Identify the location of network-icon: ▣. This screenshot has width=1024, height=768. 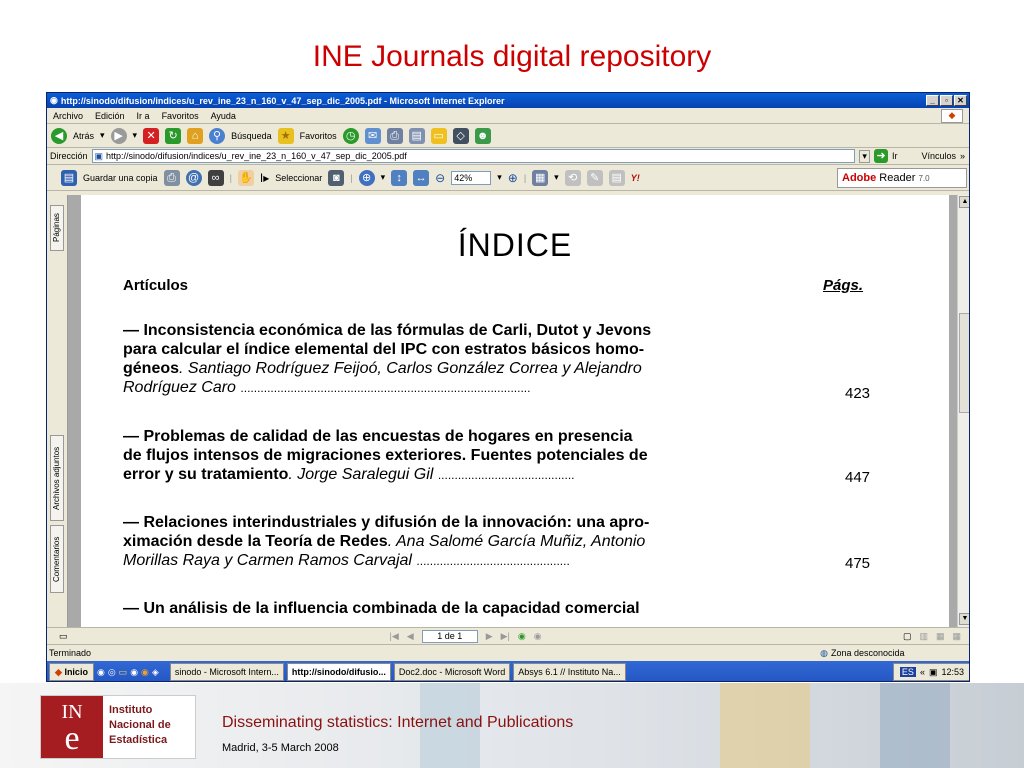
(933, 672).